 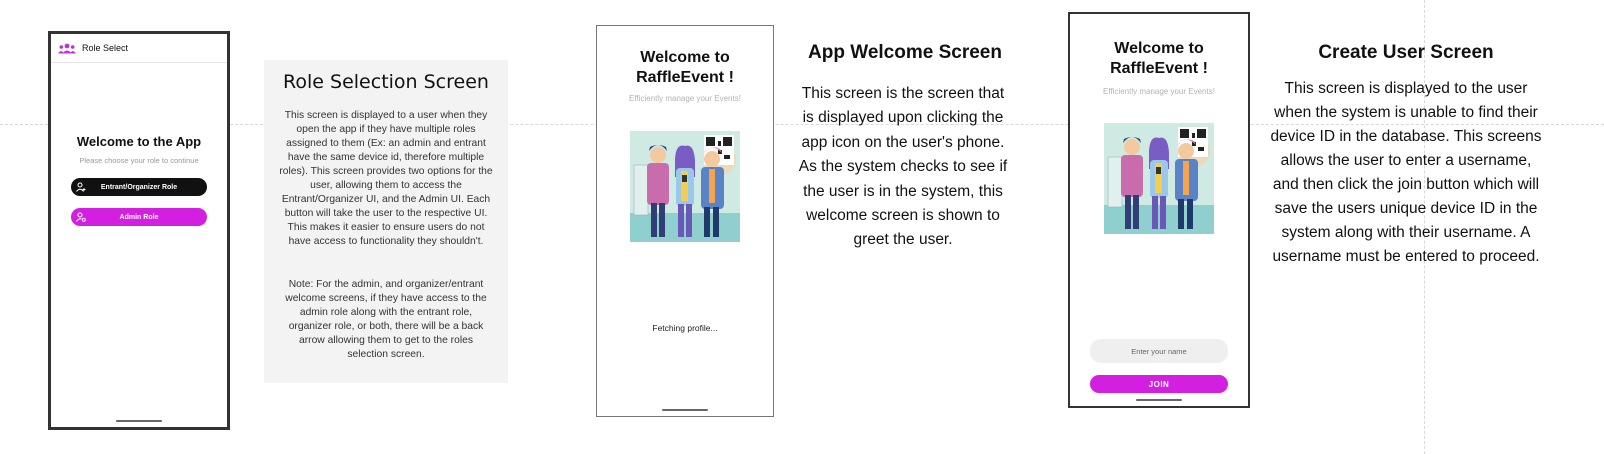 I want to click on admin-role-label: Admin Role, so click(x=139, y=217).